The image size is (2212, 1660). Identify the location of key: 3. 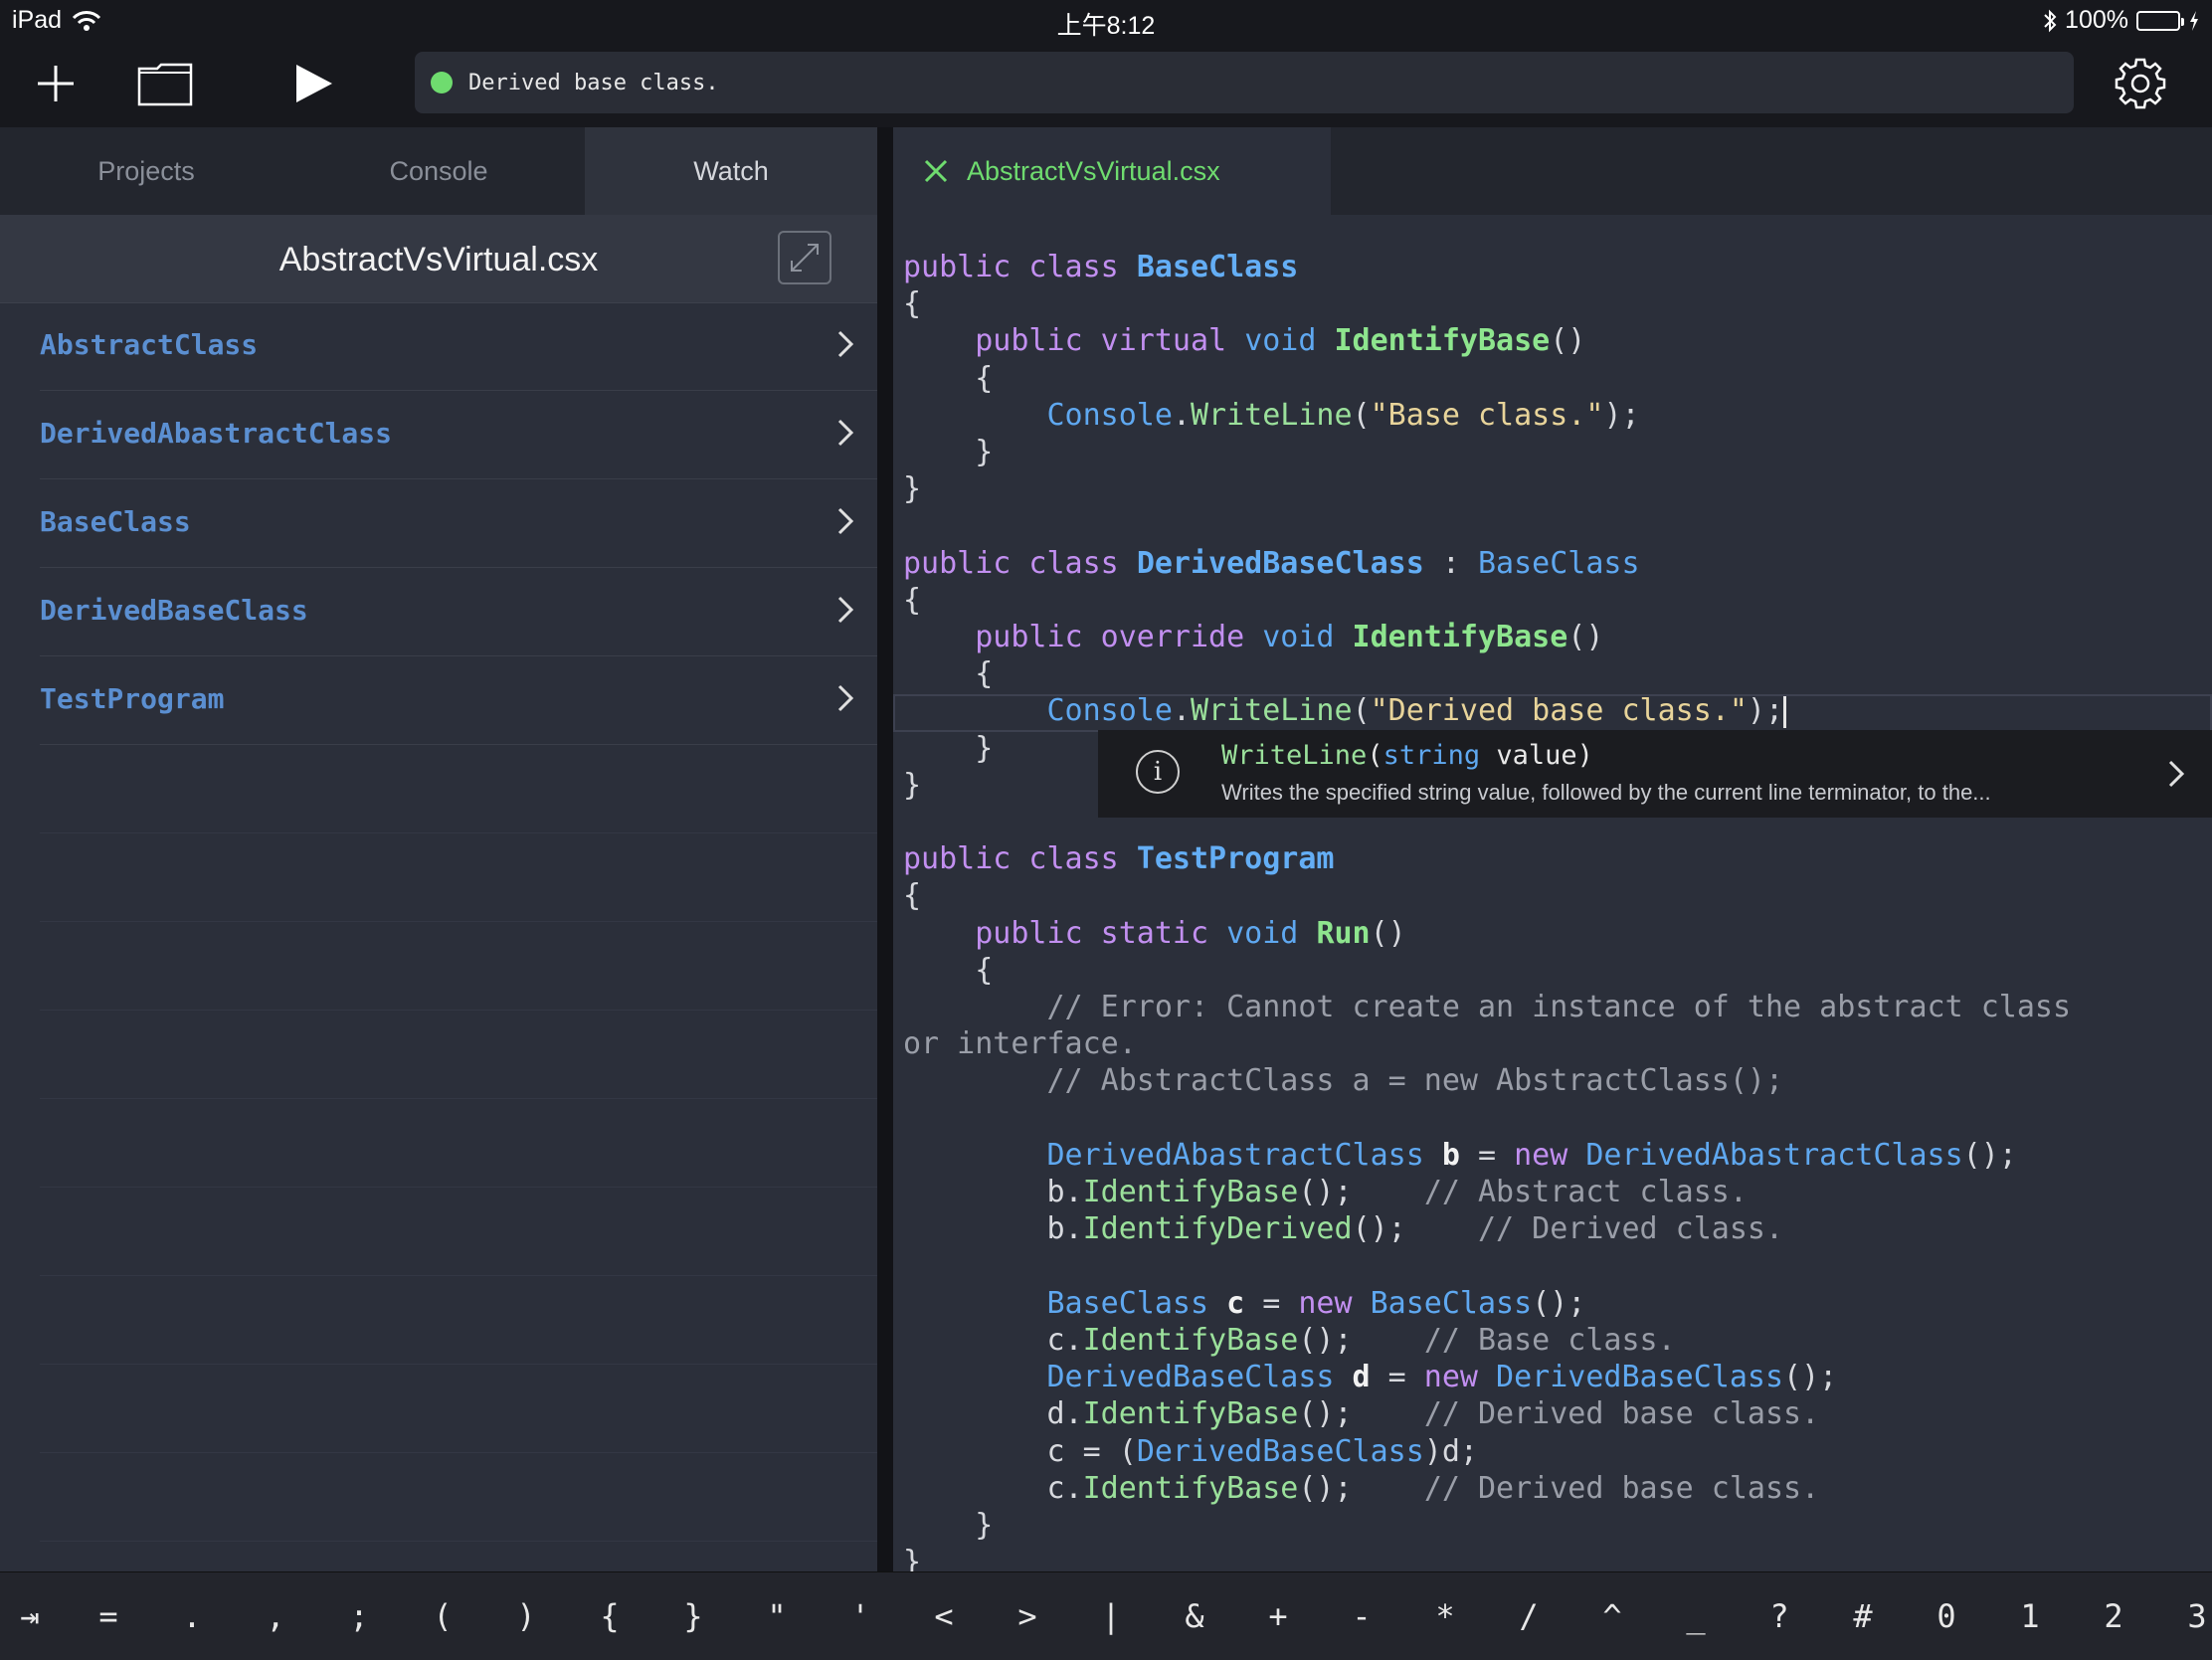
(2183, 1616).